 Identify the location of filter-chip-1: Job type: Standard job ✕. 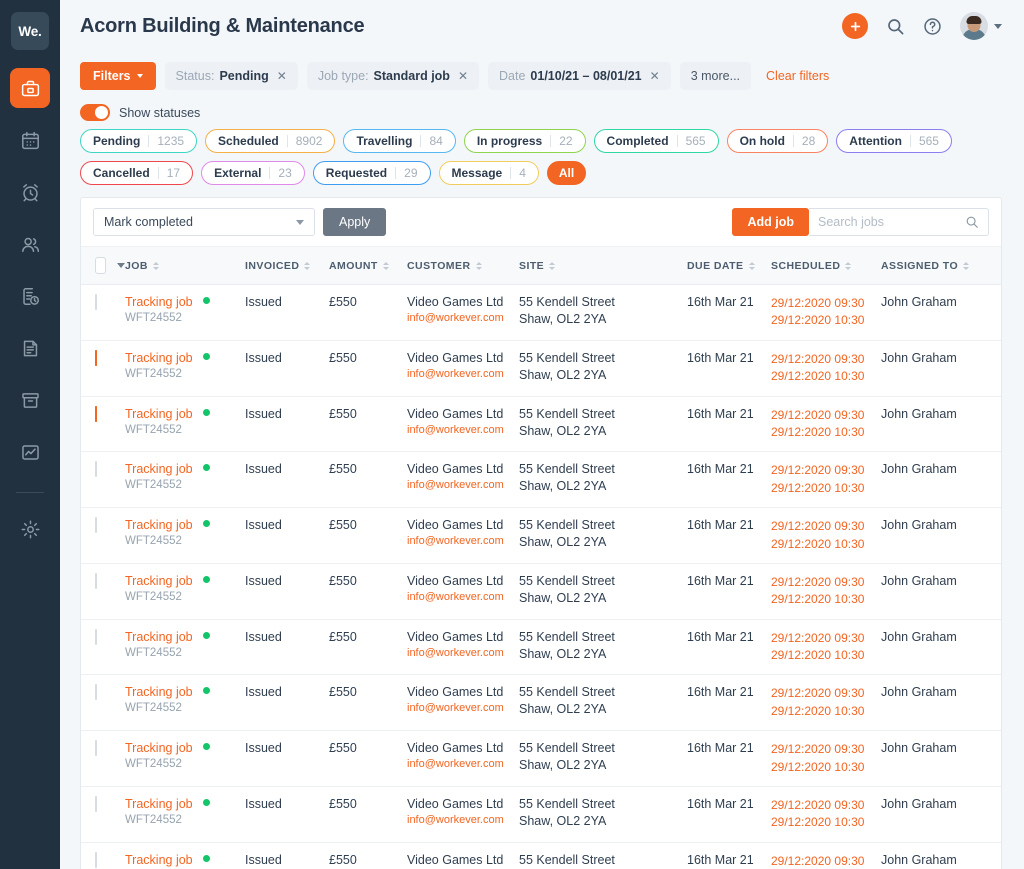
(393, 76).